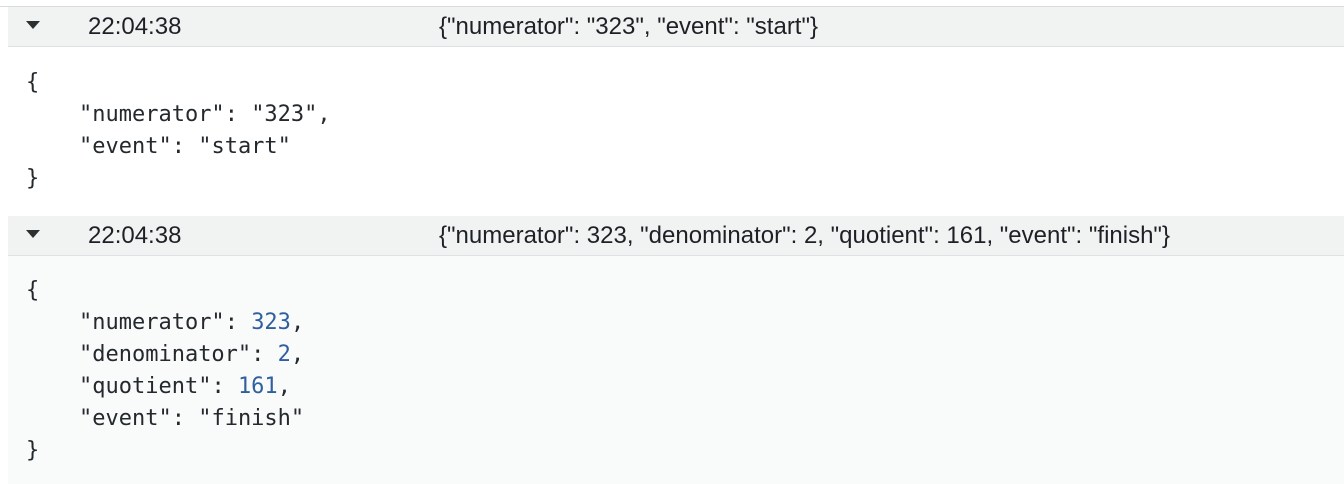 The image size is (1344, 484). Describe the element at coordinates (178, 131) in the screenshot. I see `json-viewer: { "numerator": "323", "event": "start" }` at that location.